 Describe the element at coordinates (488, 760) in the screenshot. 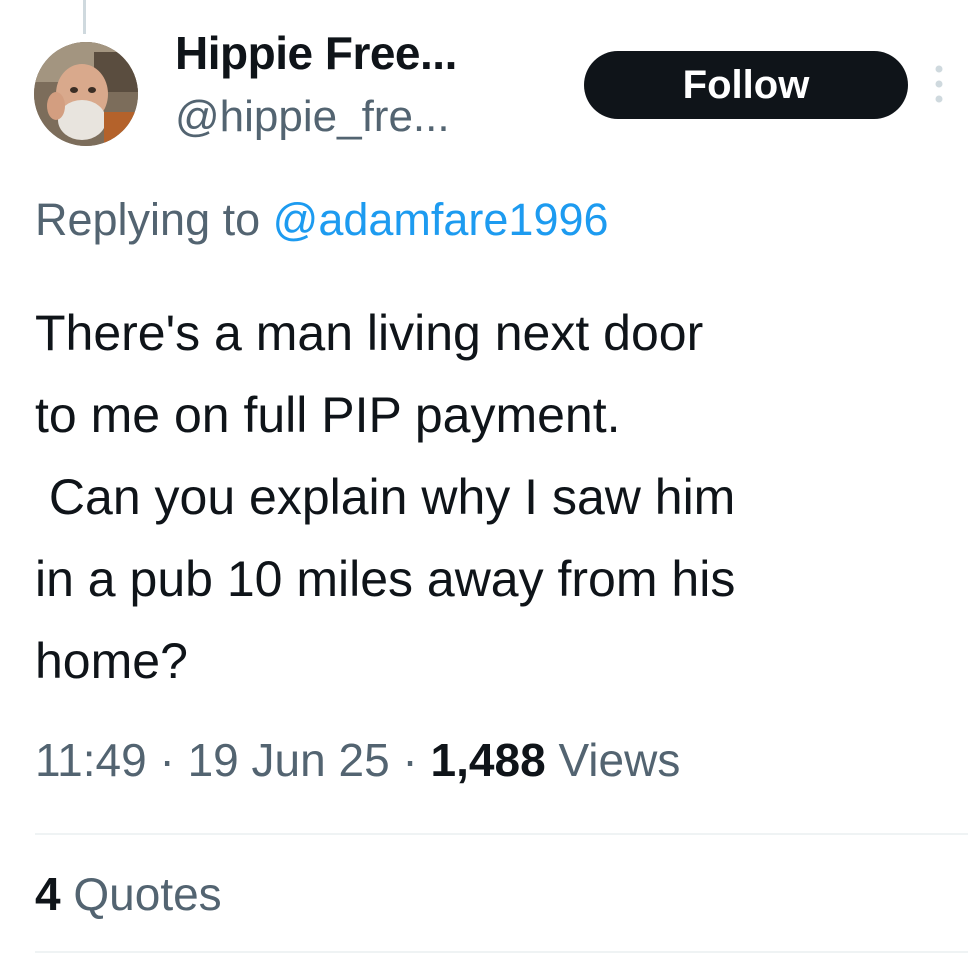

I see `views-count: 1,488` at that location.